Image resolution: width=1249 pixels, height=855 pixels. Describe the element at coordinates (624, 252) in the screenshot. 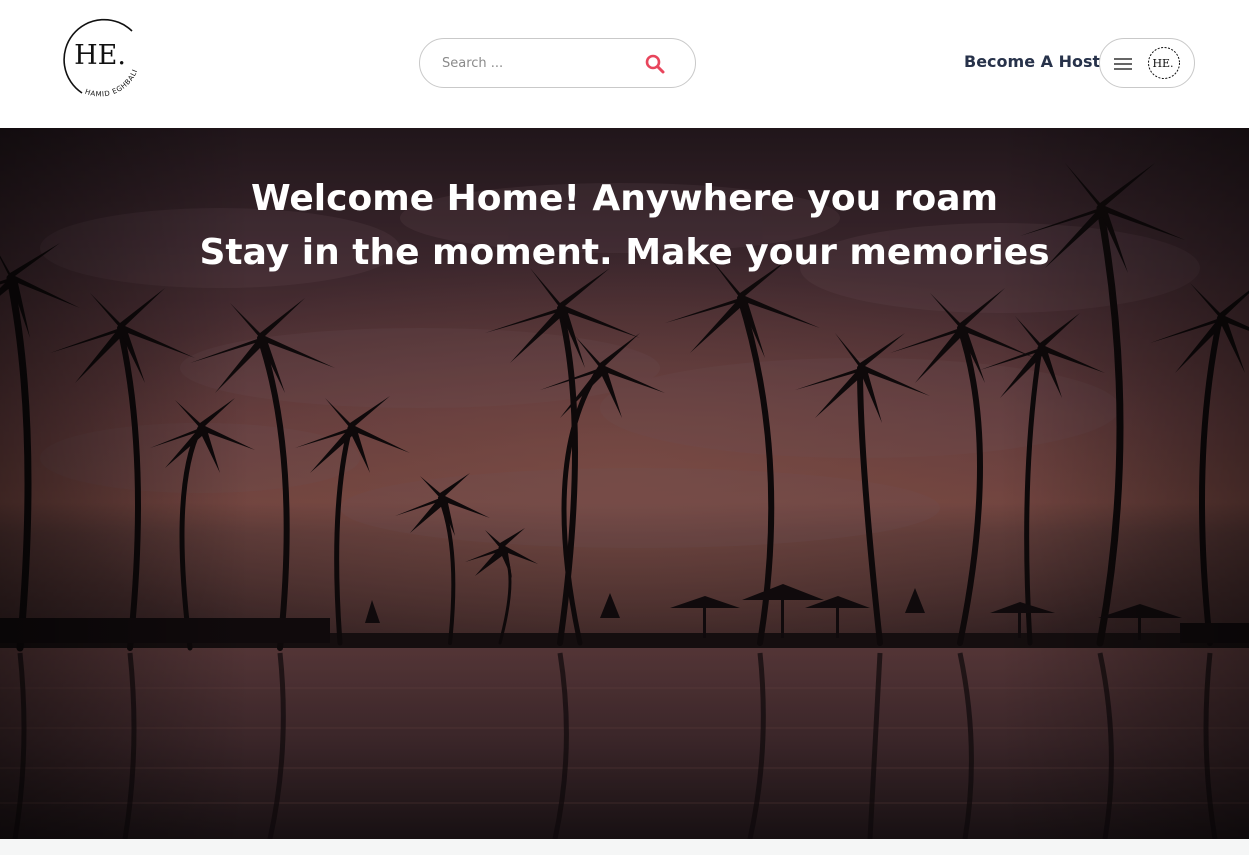

I see `hero-title-line-2: Stay in the moment. Make your memories` at that location.